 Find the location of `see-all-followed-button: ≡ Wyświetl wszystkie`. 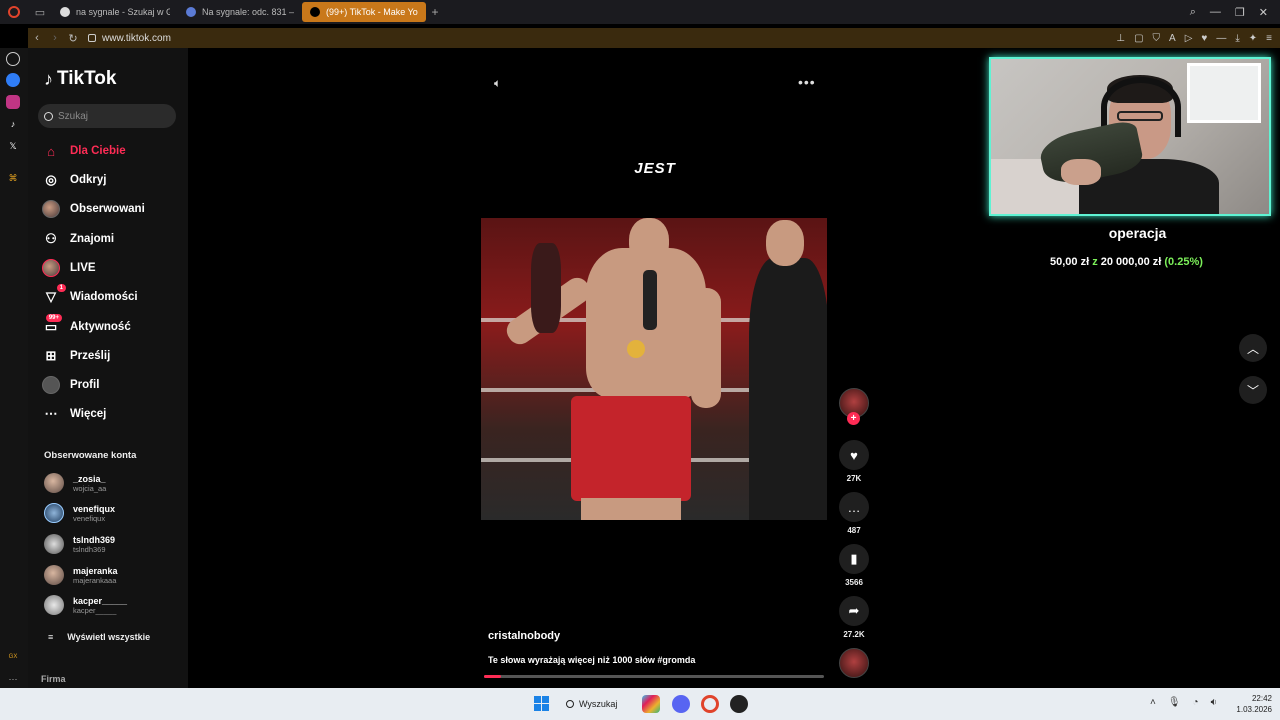

see-all-followed-button: ≡ Wyświetl wszystkie is located at coordinates (99, 637).